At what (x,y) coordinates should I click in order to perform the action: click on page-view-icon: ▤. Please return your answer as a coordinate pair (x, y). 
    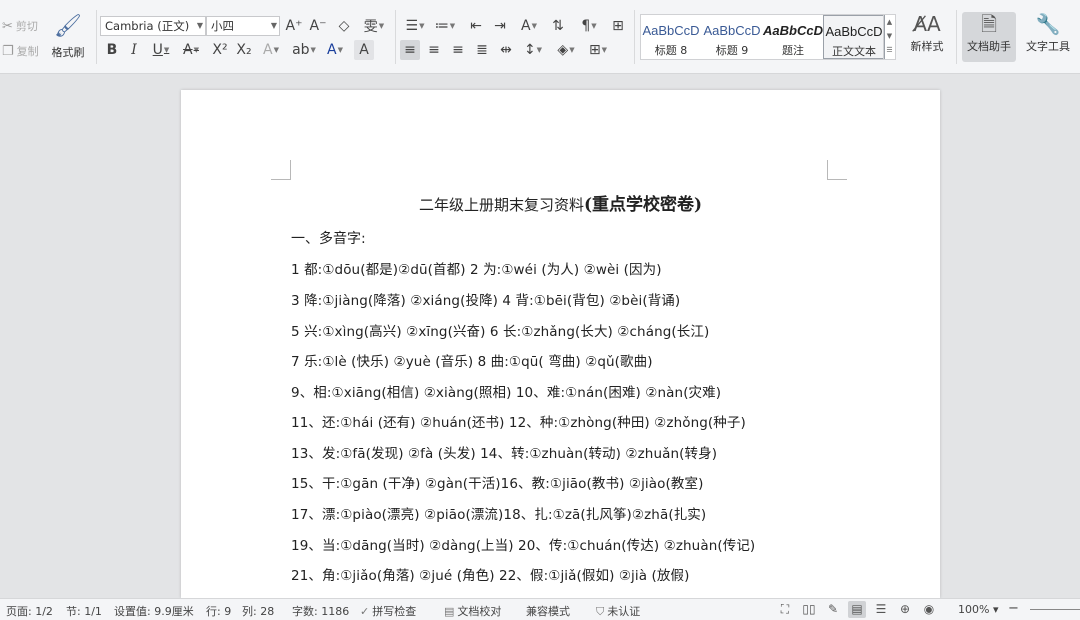
    Looking at the image, I should click on (857, 609).